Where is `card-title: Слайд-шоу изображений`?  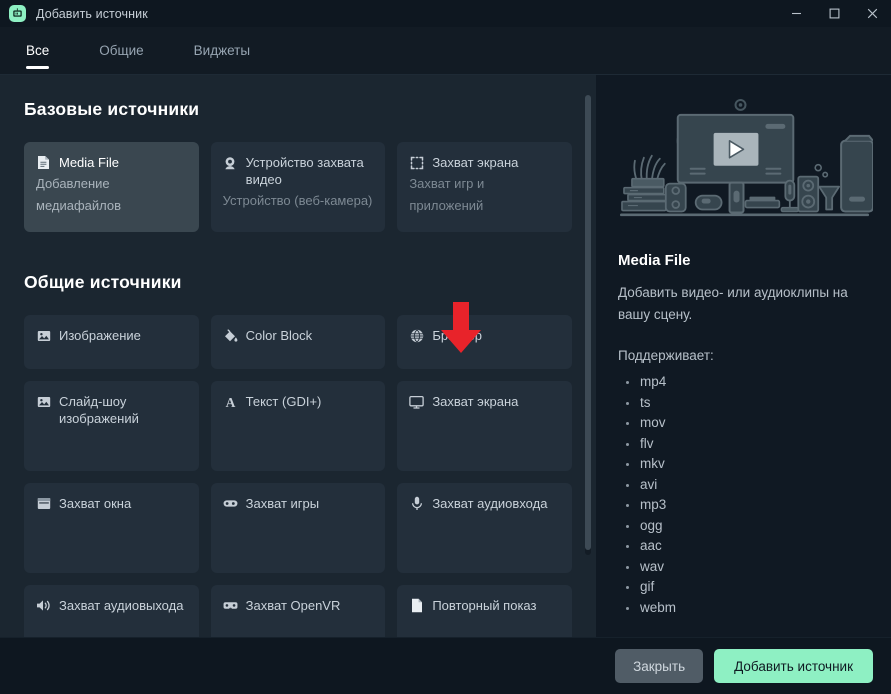 card-title: Слайд-шоу изображений is located at coordinates (99, 410).